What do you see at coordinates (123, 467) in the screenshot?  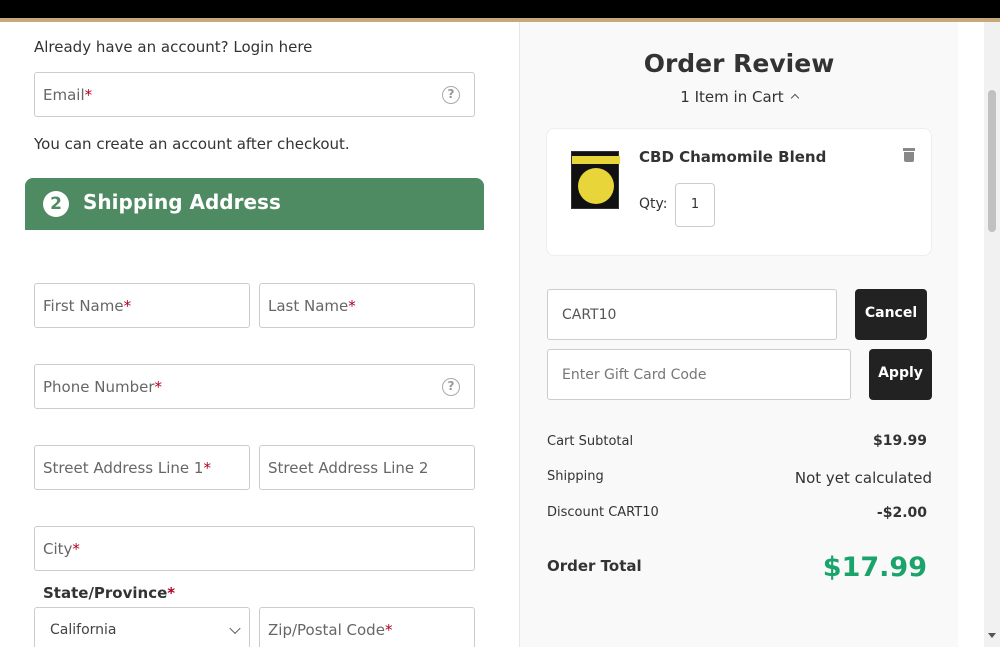 I see `street1-label: Street Address Line 1` at bounding box center [123, 467].